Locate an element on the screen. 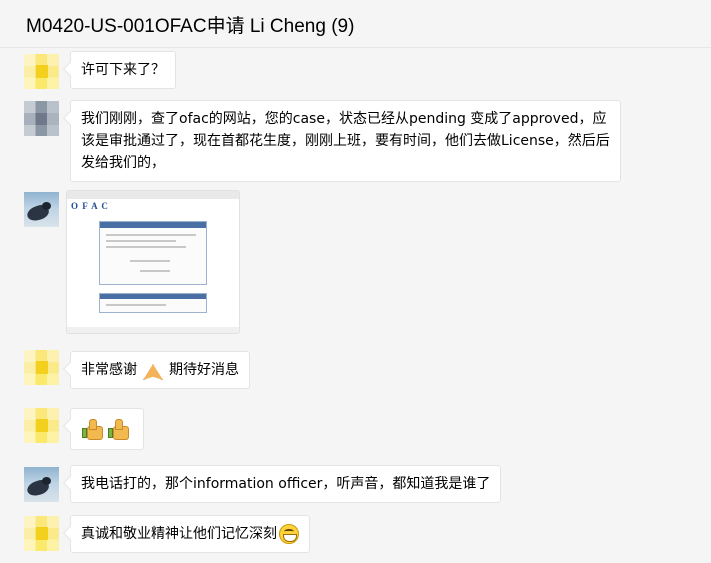 The width and height of the screenshot is (711, 563). image-message: O F A C is located at coordinates (153, 262).